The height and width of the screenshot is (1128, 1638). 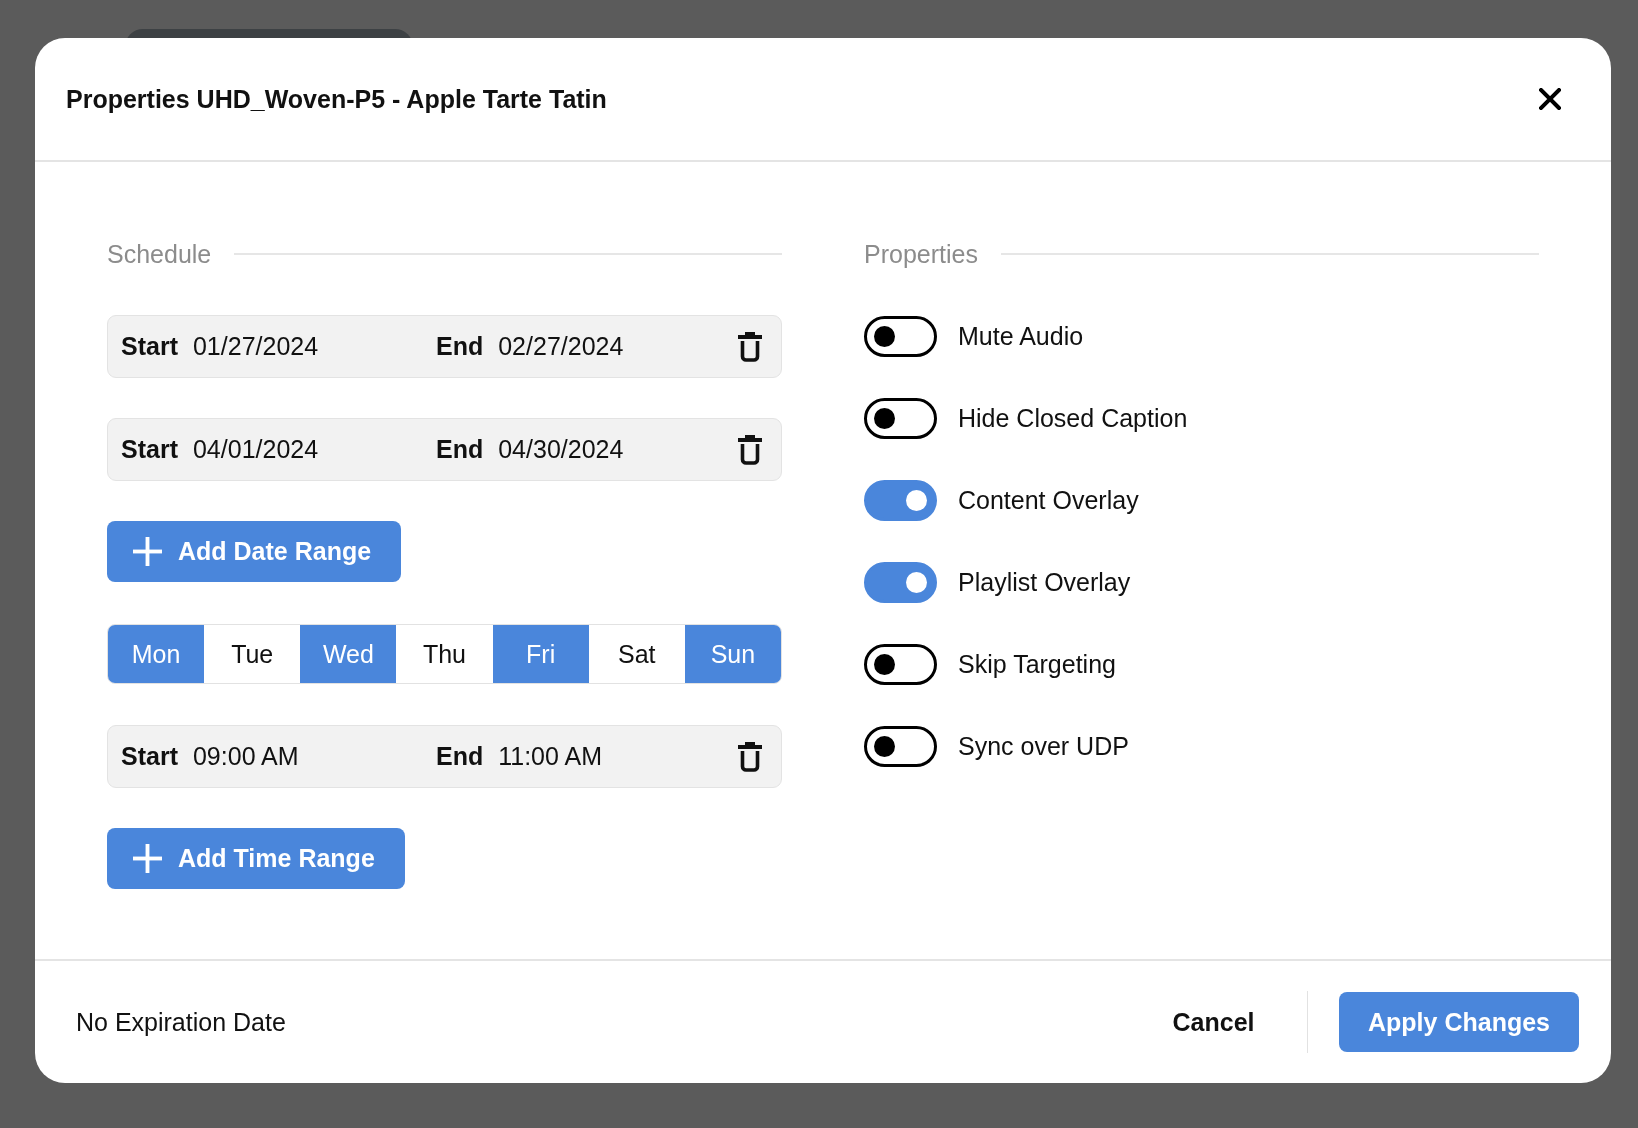 What do you see at coordinates (1044, 582) in the screenshot?
I see `toggle-label: Playlist Overlay` at bounding box center [1044, 582].